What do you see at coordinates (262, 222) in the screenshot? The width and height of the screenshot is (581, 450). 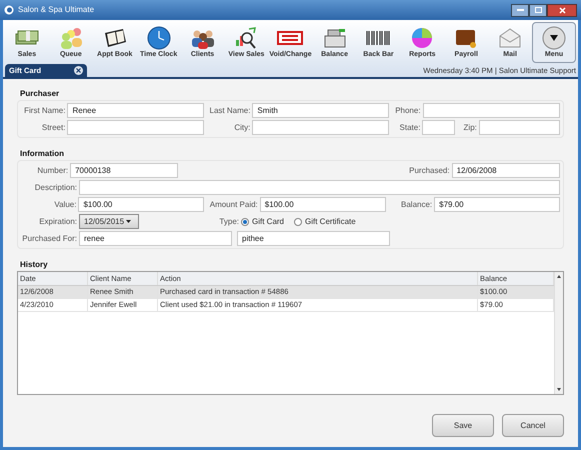 I see `radio-option: Gift Card` at bounding box center [262, 222].